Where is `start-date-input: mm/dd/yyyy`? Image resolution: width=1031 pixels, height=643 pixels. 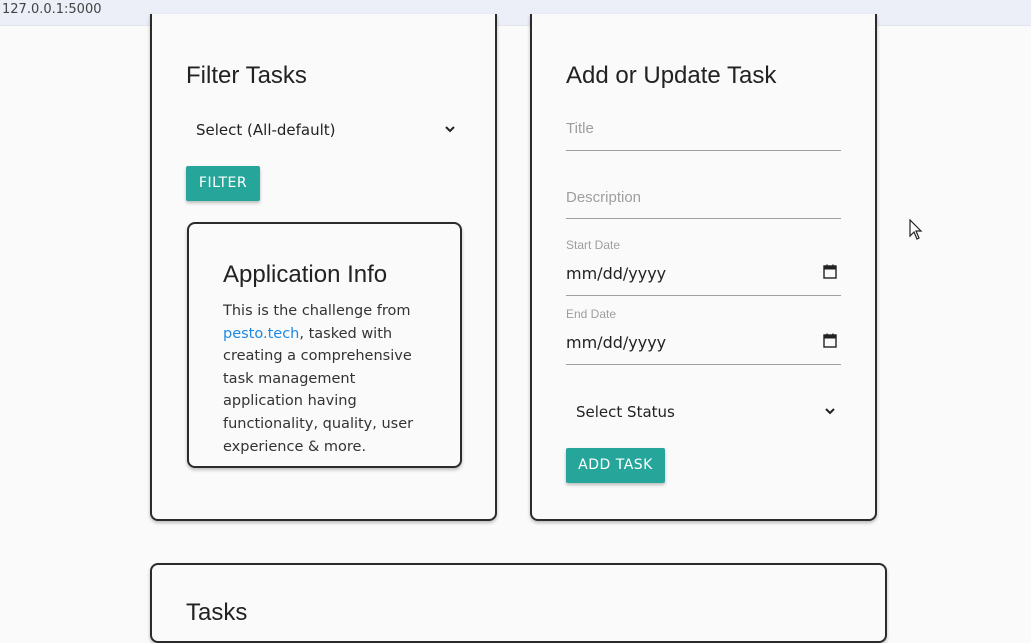
start-date-input: mm/dd/yyyy is located at coordinates (703, 277).